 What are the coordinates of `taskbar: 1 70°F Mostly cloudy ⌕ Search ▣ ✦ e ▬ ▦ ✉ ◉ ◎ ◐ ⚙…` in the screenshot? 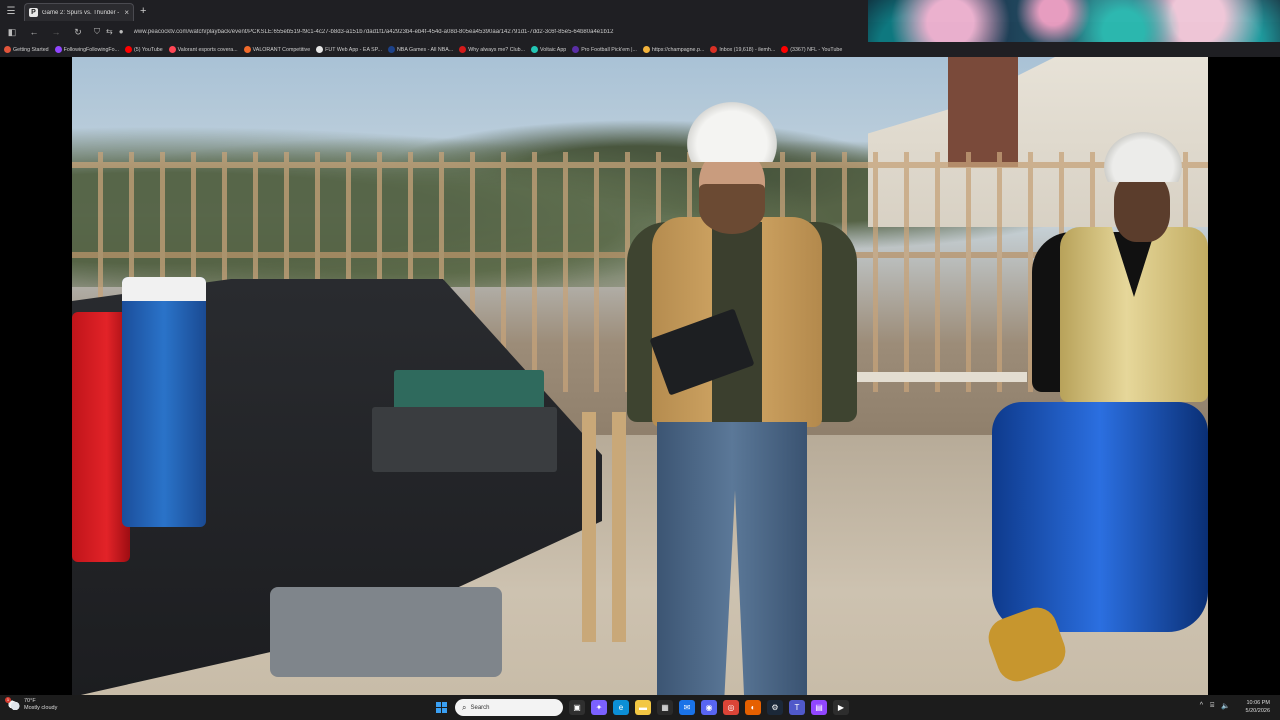 It's located at (640, 707).